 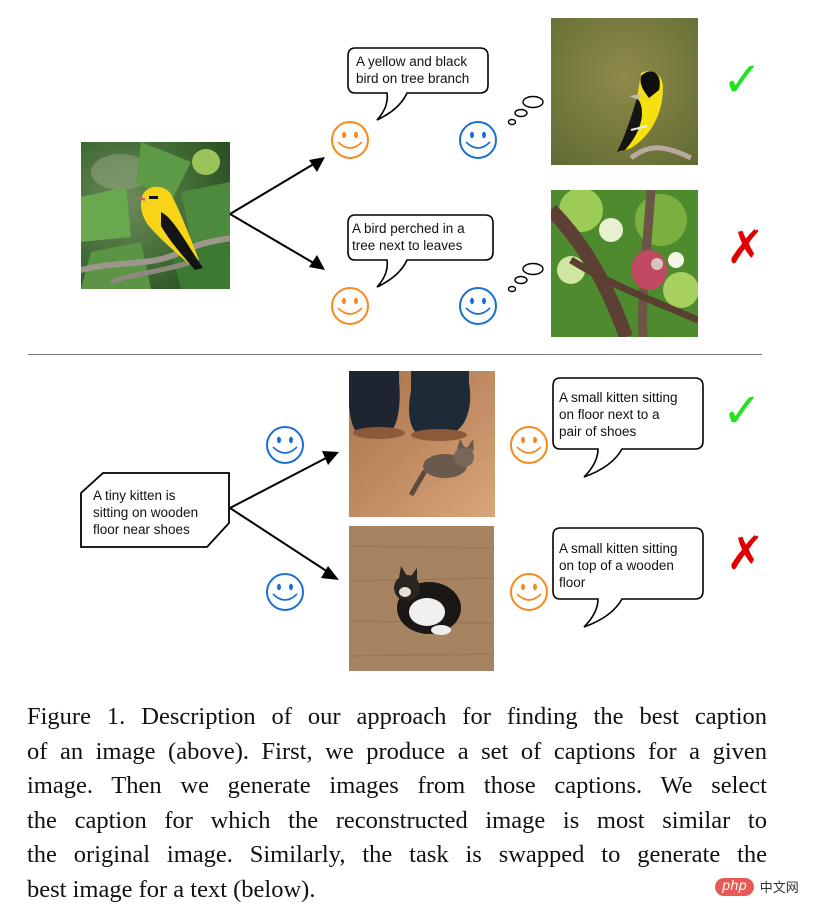 I want to click on watermark: php 中文网, so click(x=757, y=886).